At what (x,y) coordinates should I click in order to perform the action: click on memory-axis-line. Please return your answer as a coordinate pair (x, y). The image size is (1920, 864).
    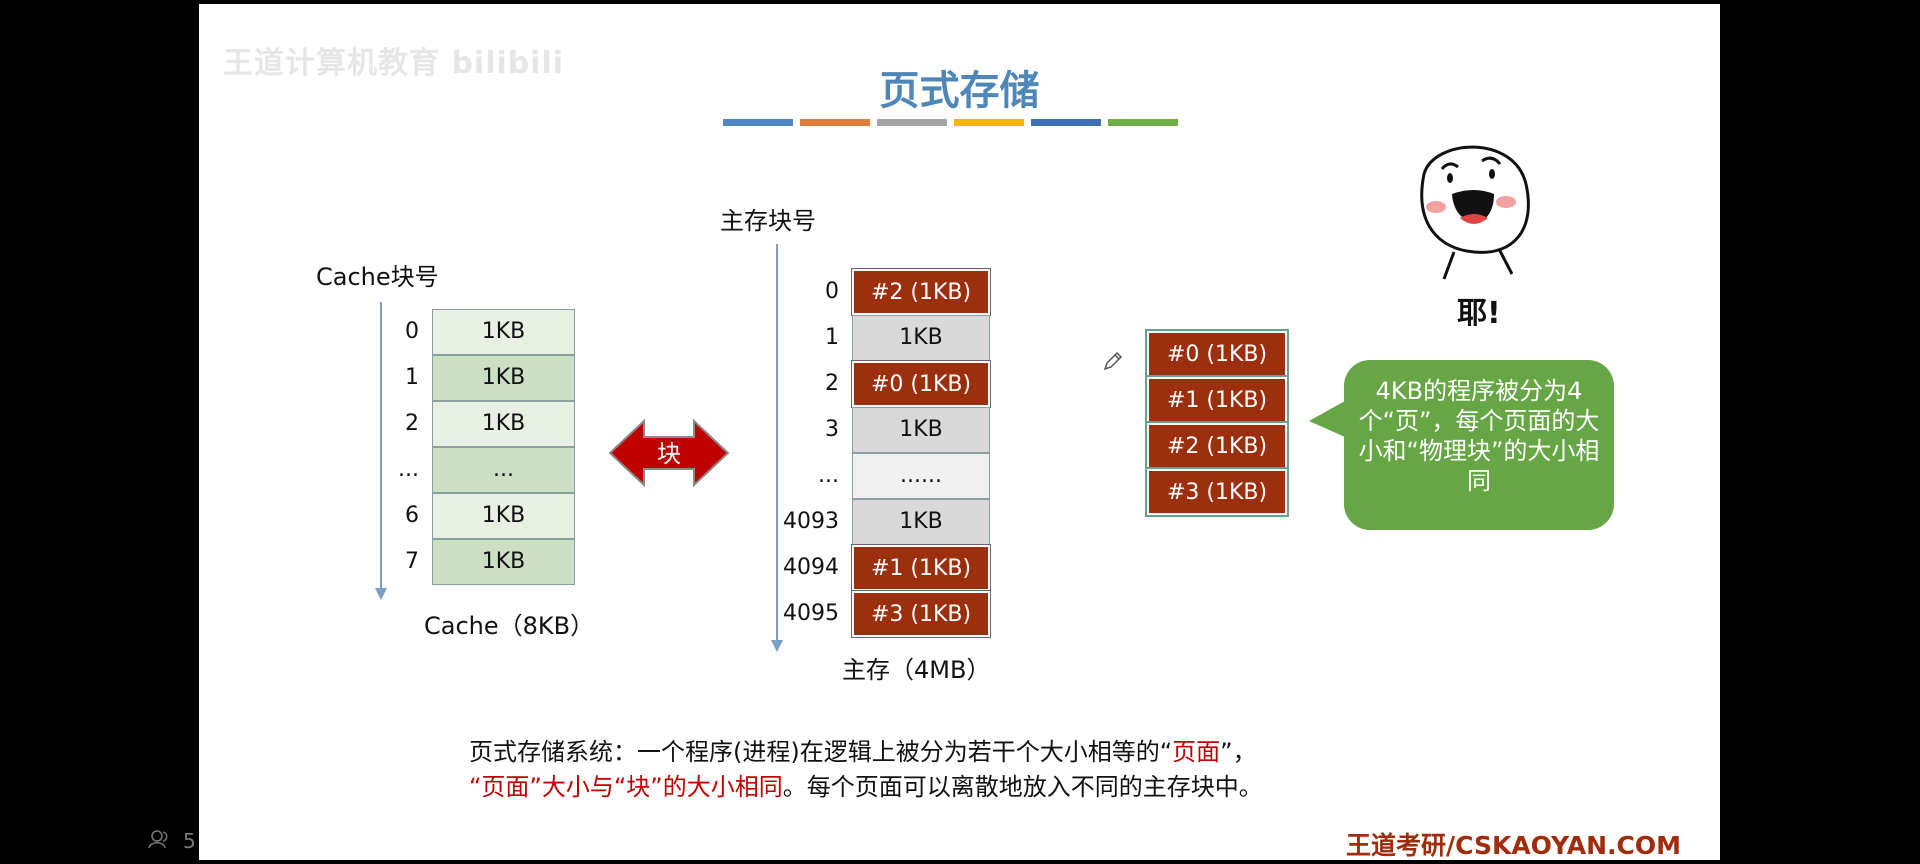
    Looking at the image, I should click on (777, 444).